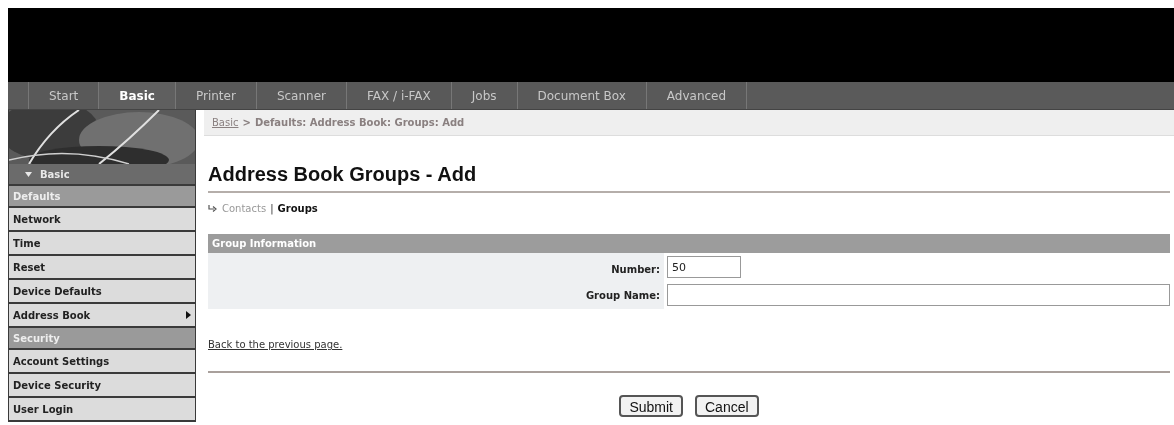  I want to click on arrow-icon, so click(213, 208).